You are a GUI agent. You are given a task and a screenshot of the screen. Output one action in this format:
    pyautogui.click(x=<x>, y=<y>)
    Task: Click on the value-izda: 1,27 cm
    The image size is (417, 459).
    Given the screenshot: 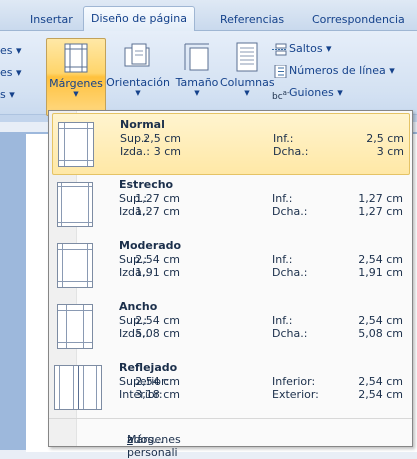 What is the action you would take?
    pyautogui.click(x=157, y=211)
    